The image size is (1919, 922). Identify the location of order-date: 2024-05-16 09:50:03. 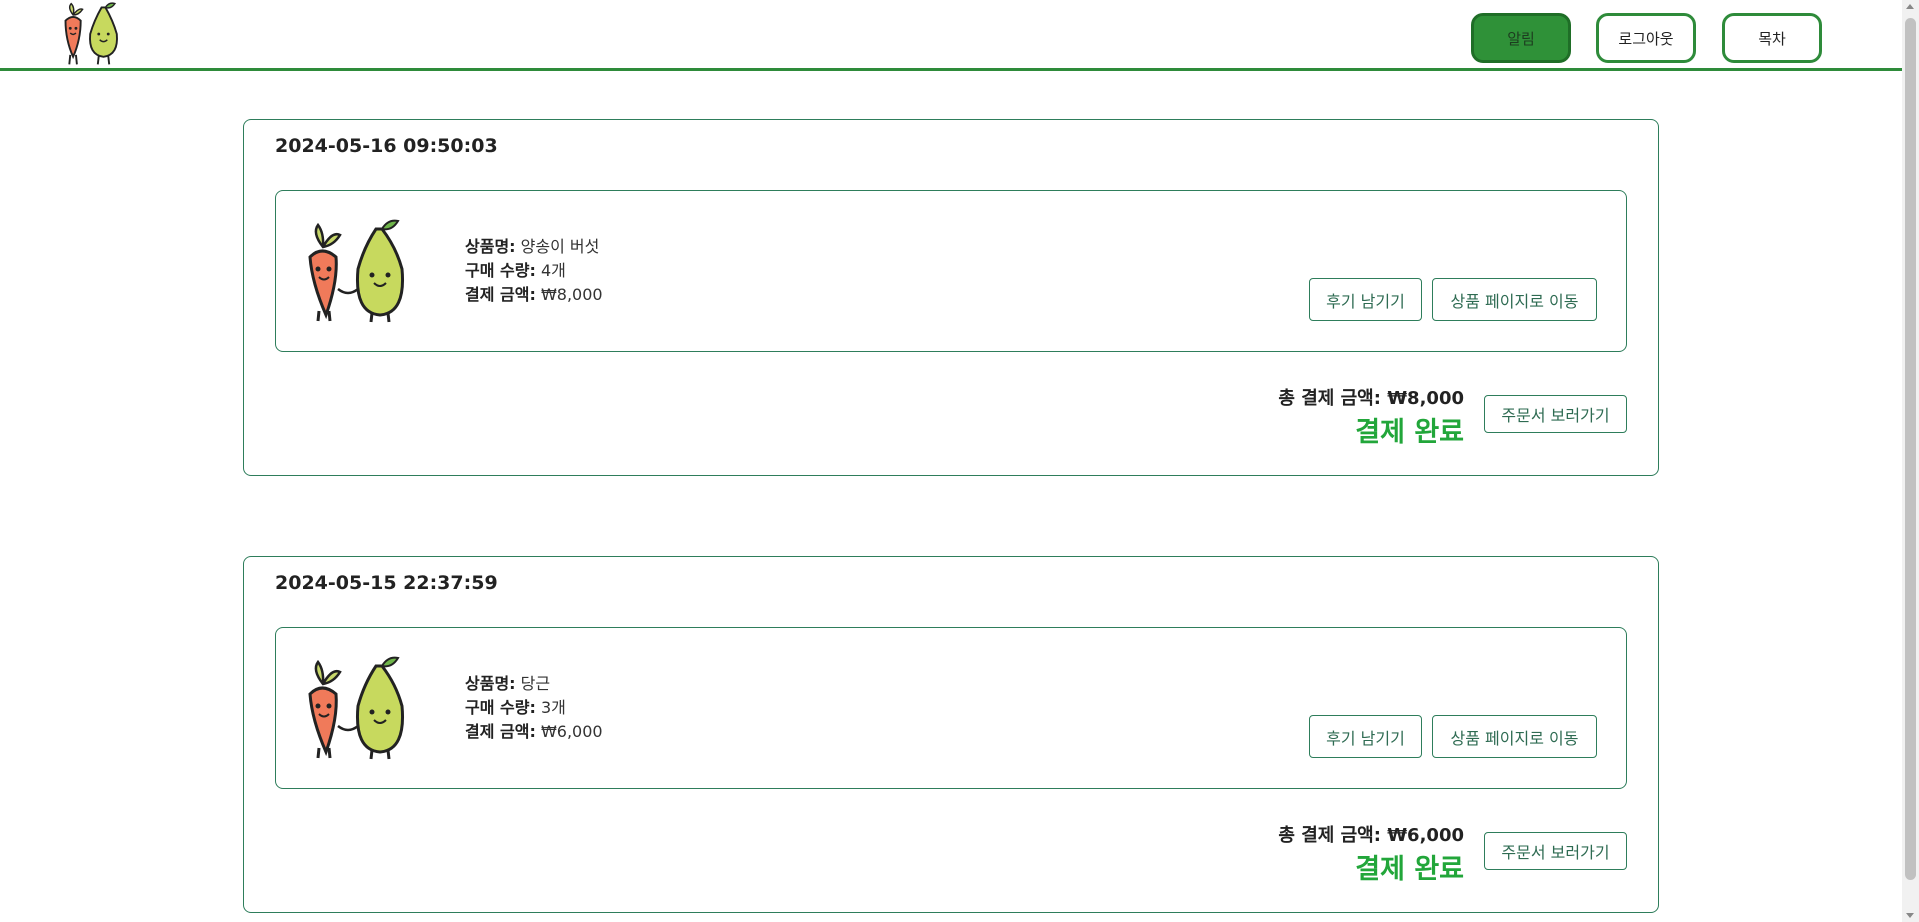
(386, 146).